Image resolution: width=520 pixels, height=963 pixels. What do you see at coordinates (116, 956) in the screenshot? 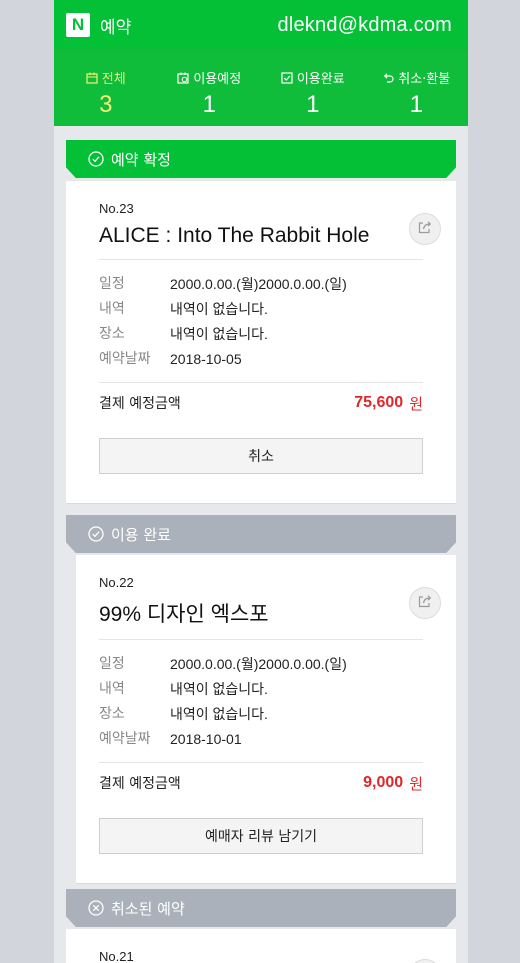
I see `reservation-number: No.21` at bounding box center [116, 956].